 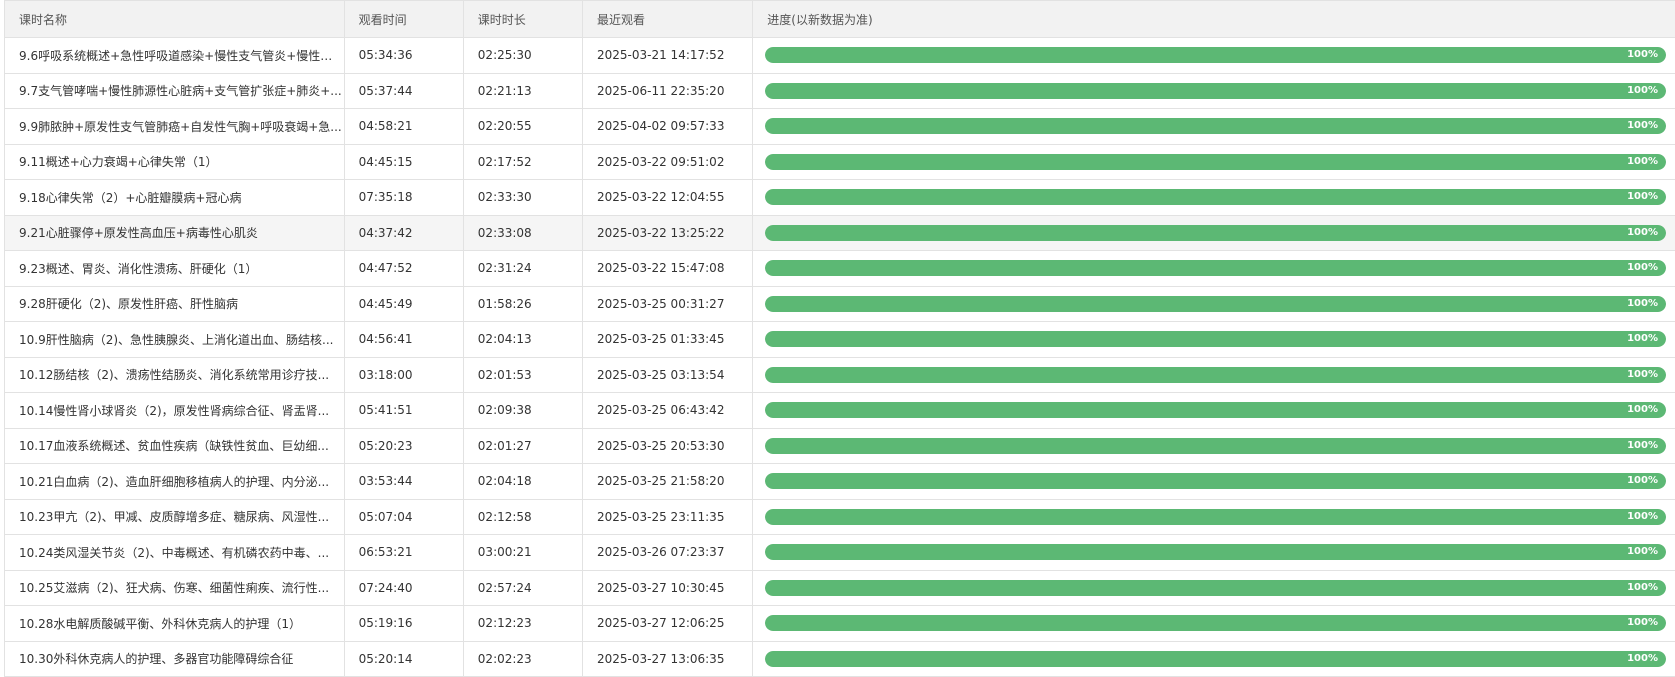 I want to click on duration-cell: 02:33:08, so click(x=522, y=233).